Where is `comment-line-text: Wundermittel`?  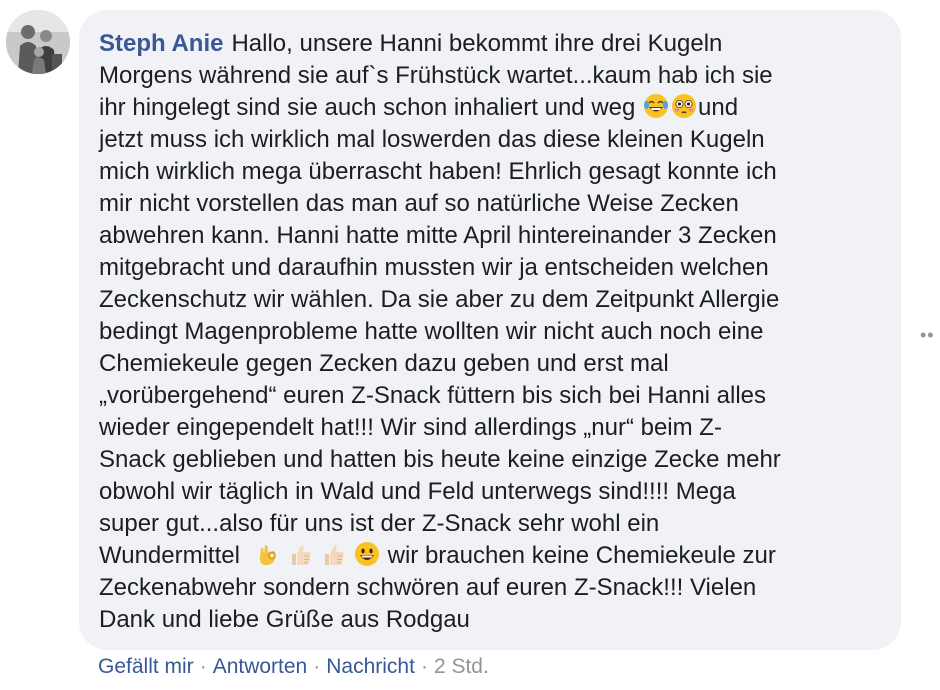 comment-line-text: Wundermittel is located at coordinates (169, 555).